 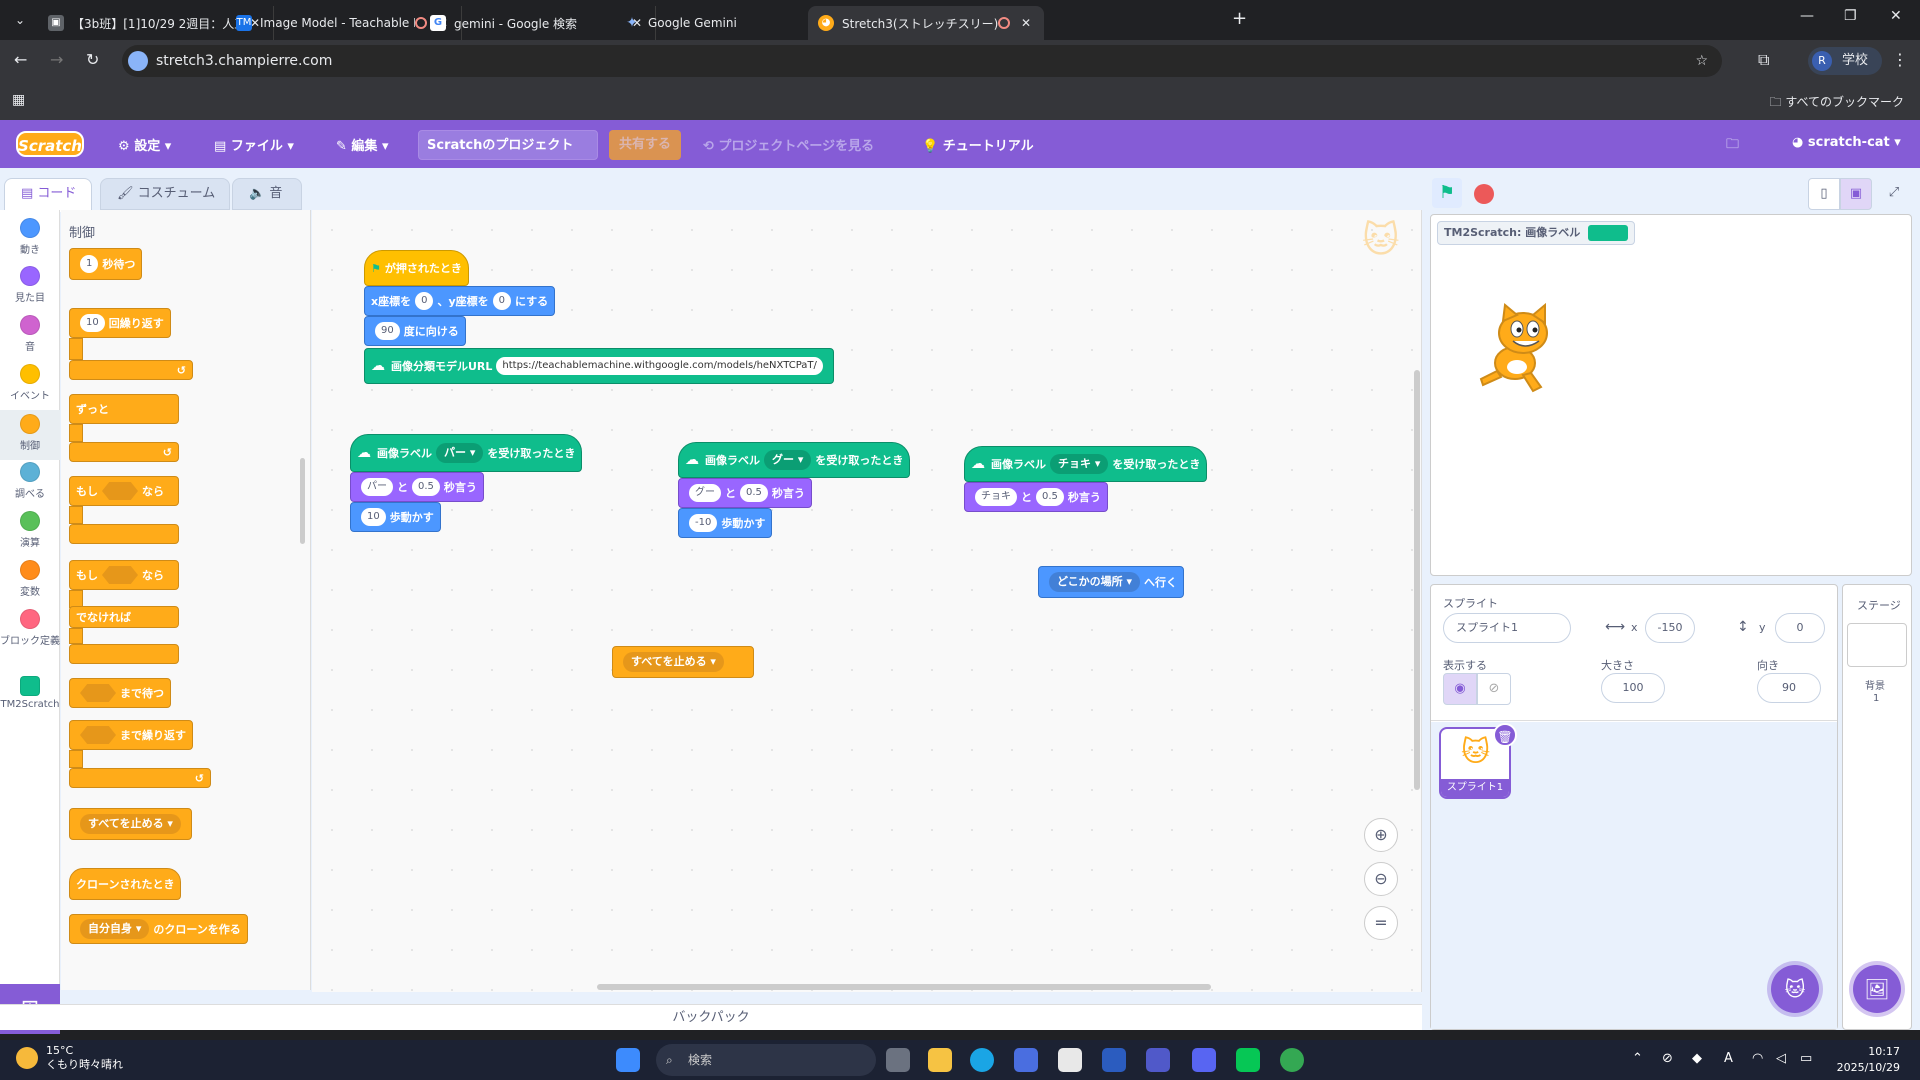 What do you see at coordinates (1036, 497) in the screenshot?
I see `say-for-secs-block: チョキと 0.5 秒言う` at bounding box center [1036, 497].